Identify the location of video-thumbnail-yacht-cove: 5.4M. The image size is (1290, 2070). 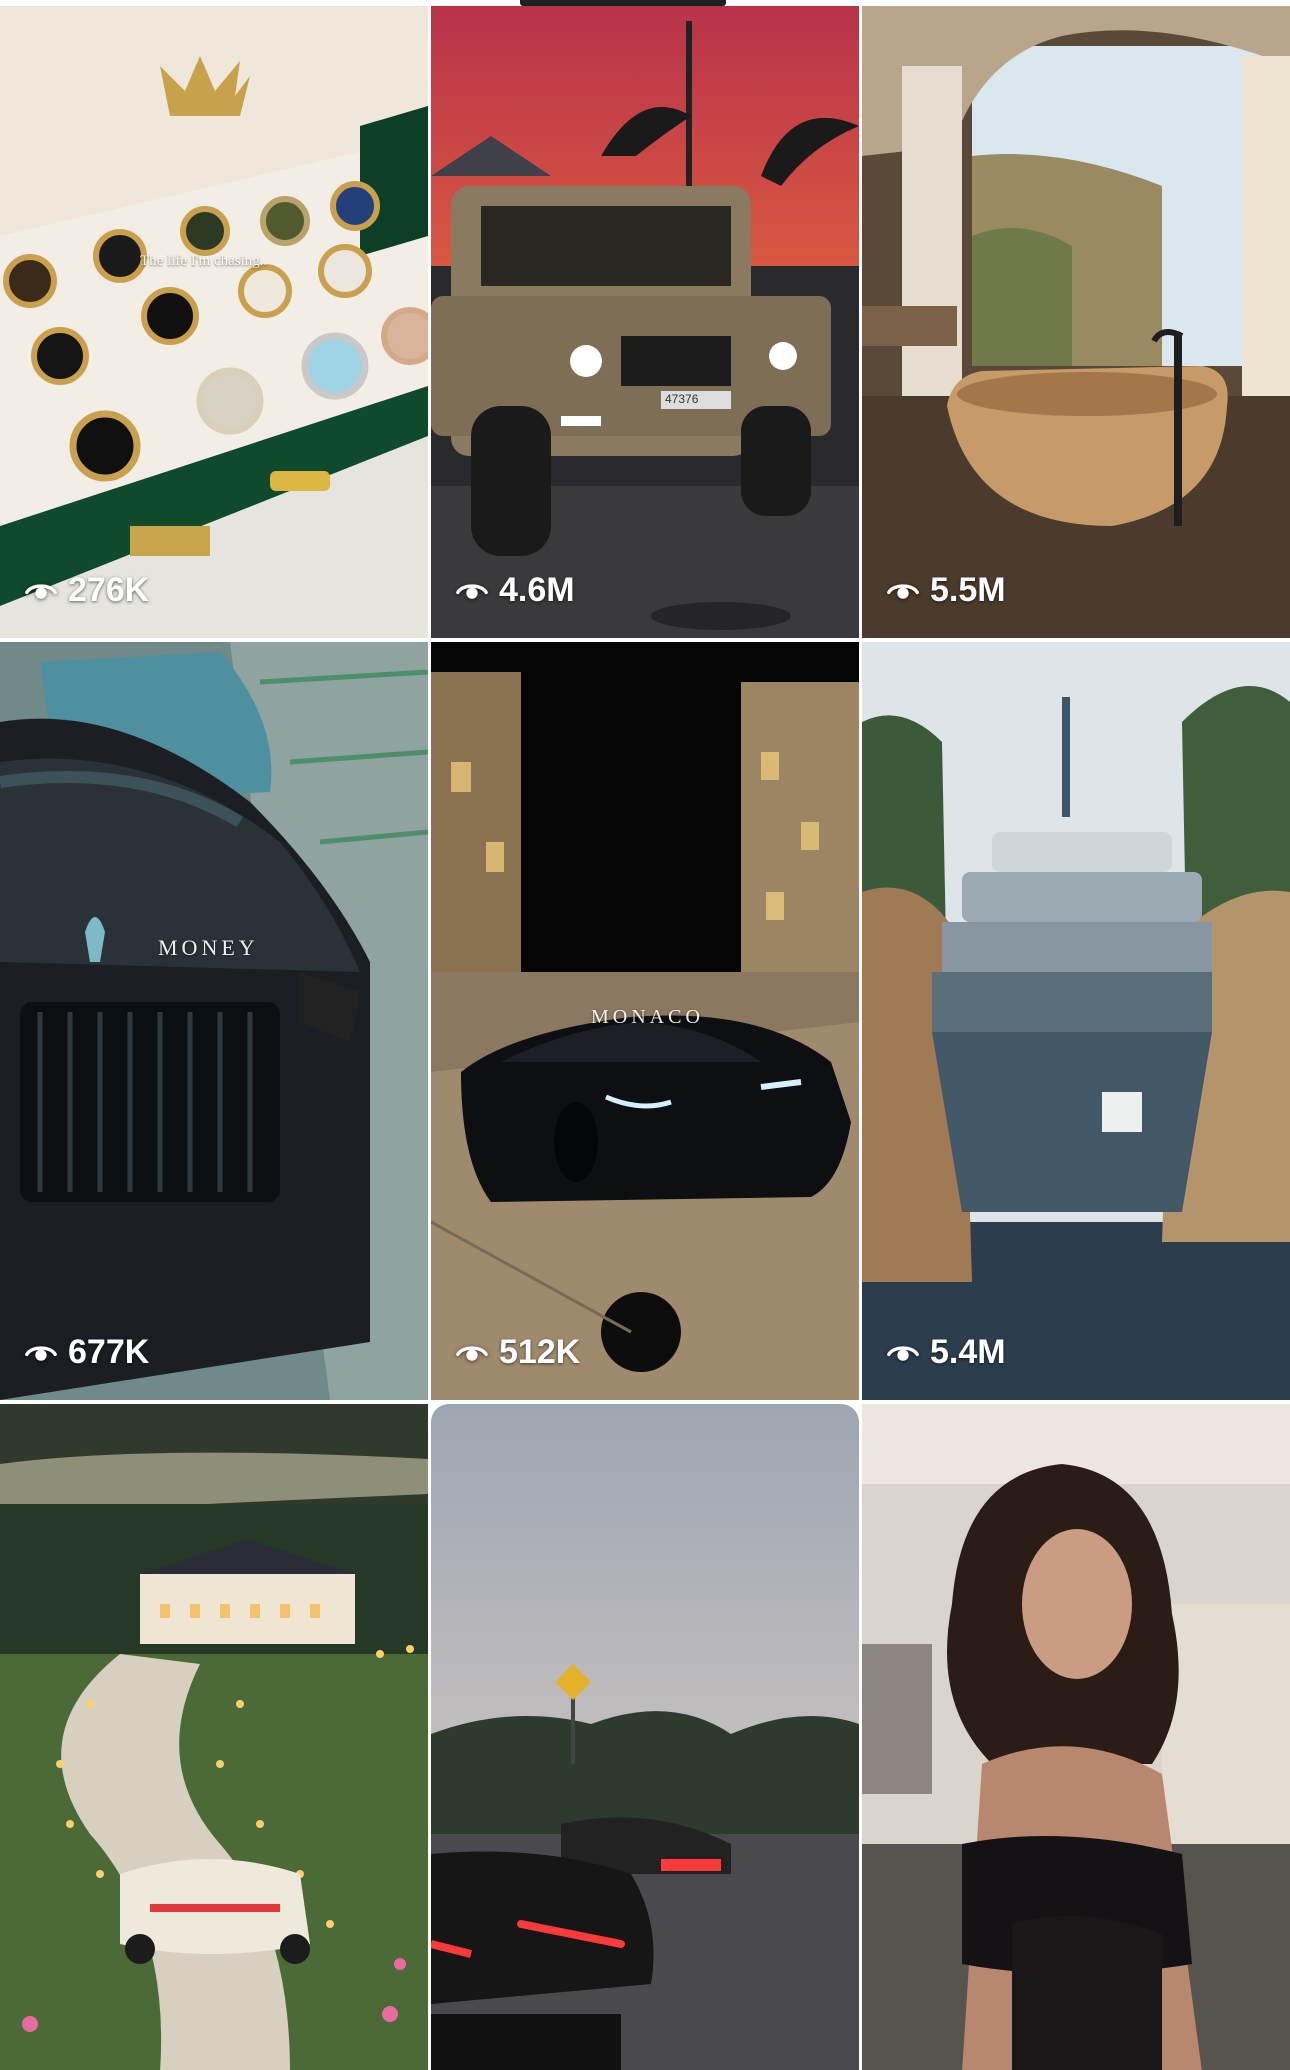
(1076, 1021).